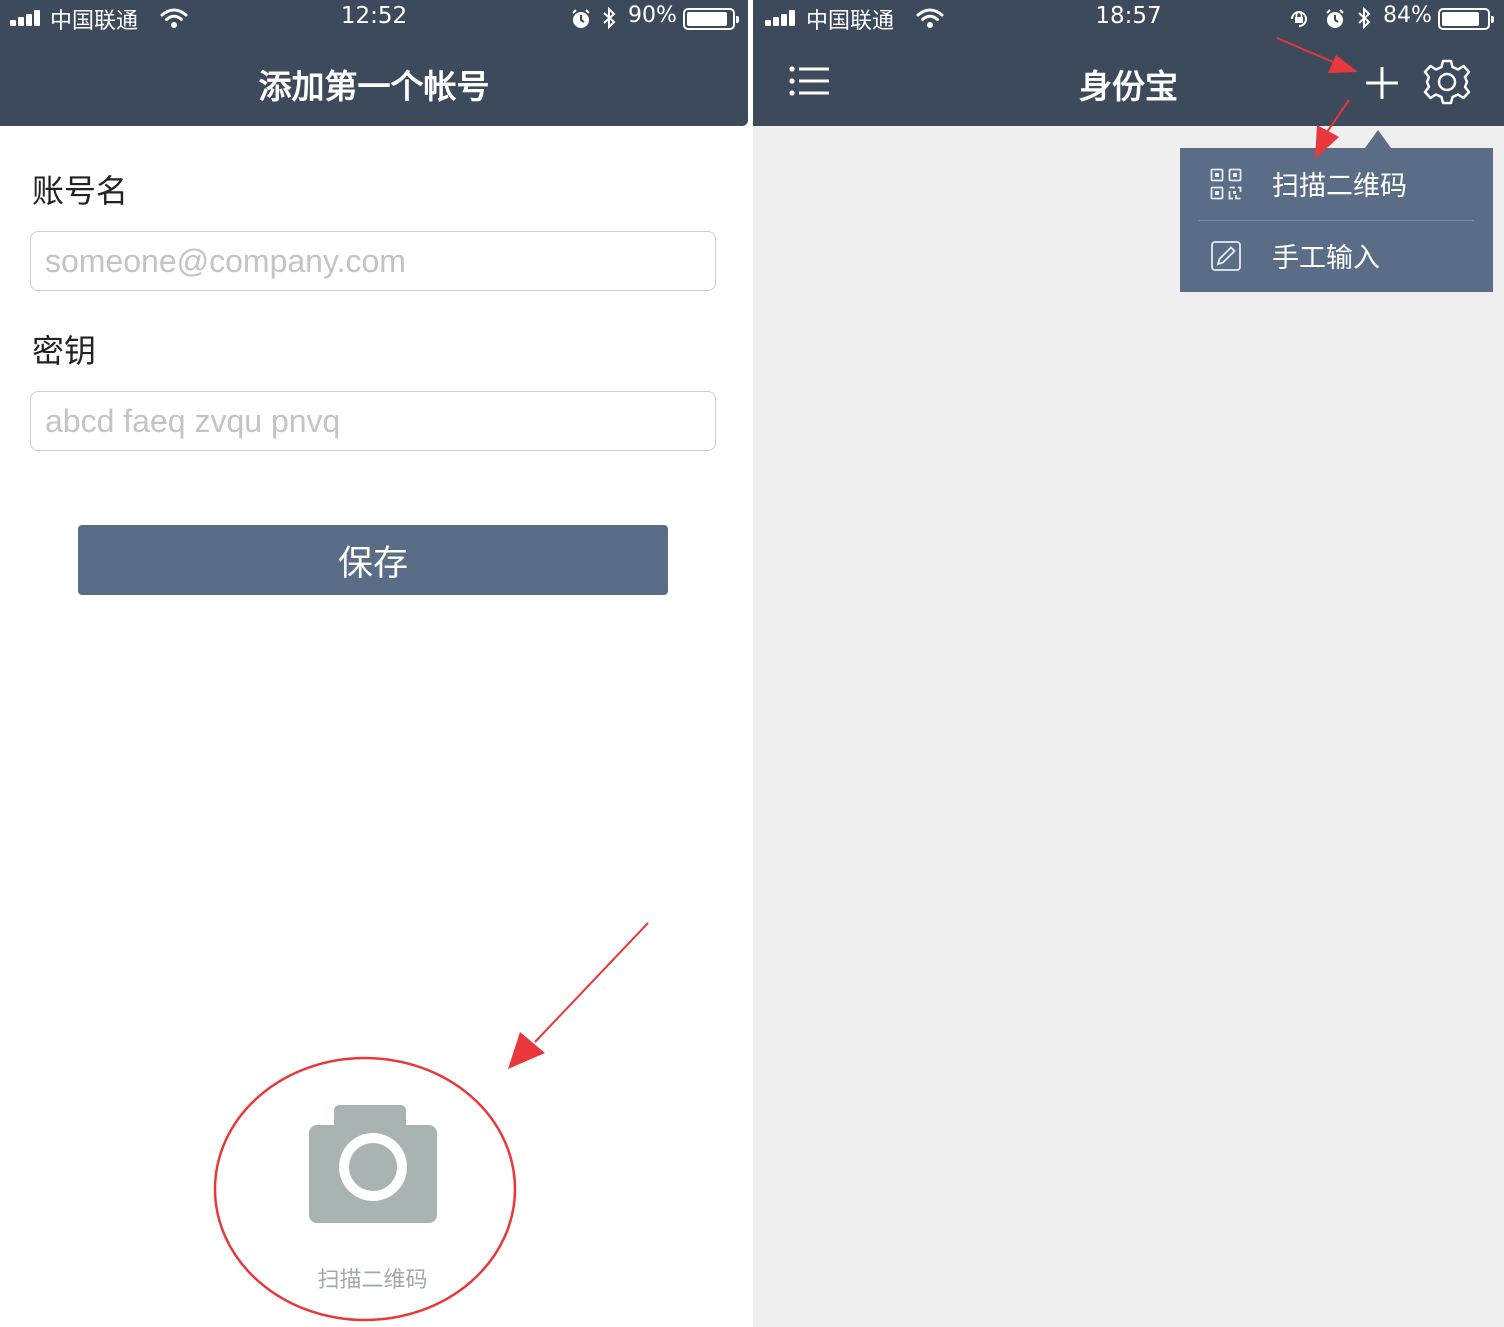 The width and height of the screenshot is (1504, 1327). Describe the element at coordinates (1339, 186) in the screenshot. I see `menu-item-label: 扫描二维码` at that location.